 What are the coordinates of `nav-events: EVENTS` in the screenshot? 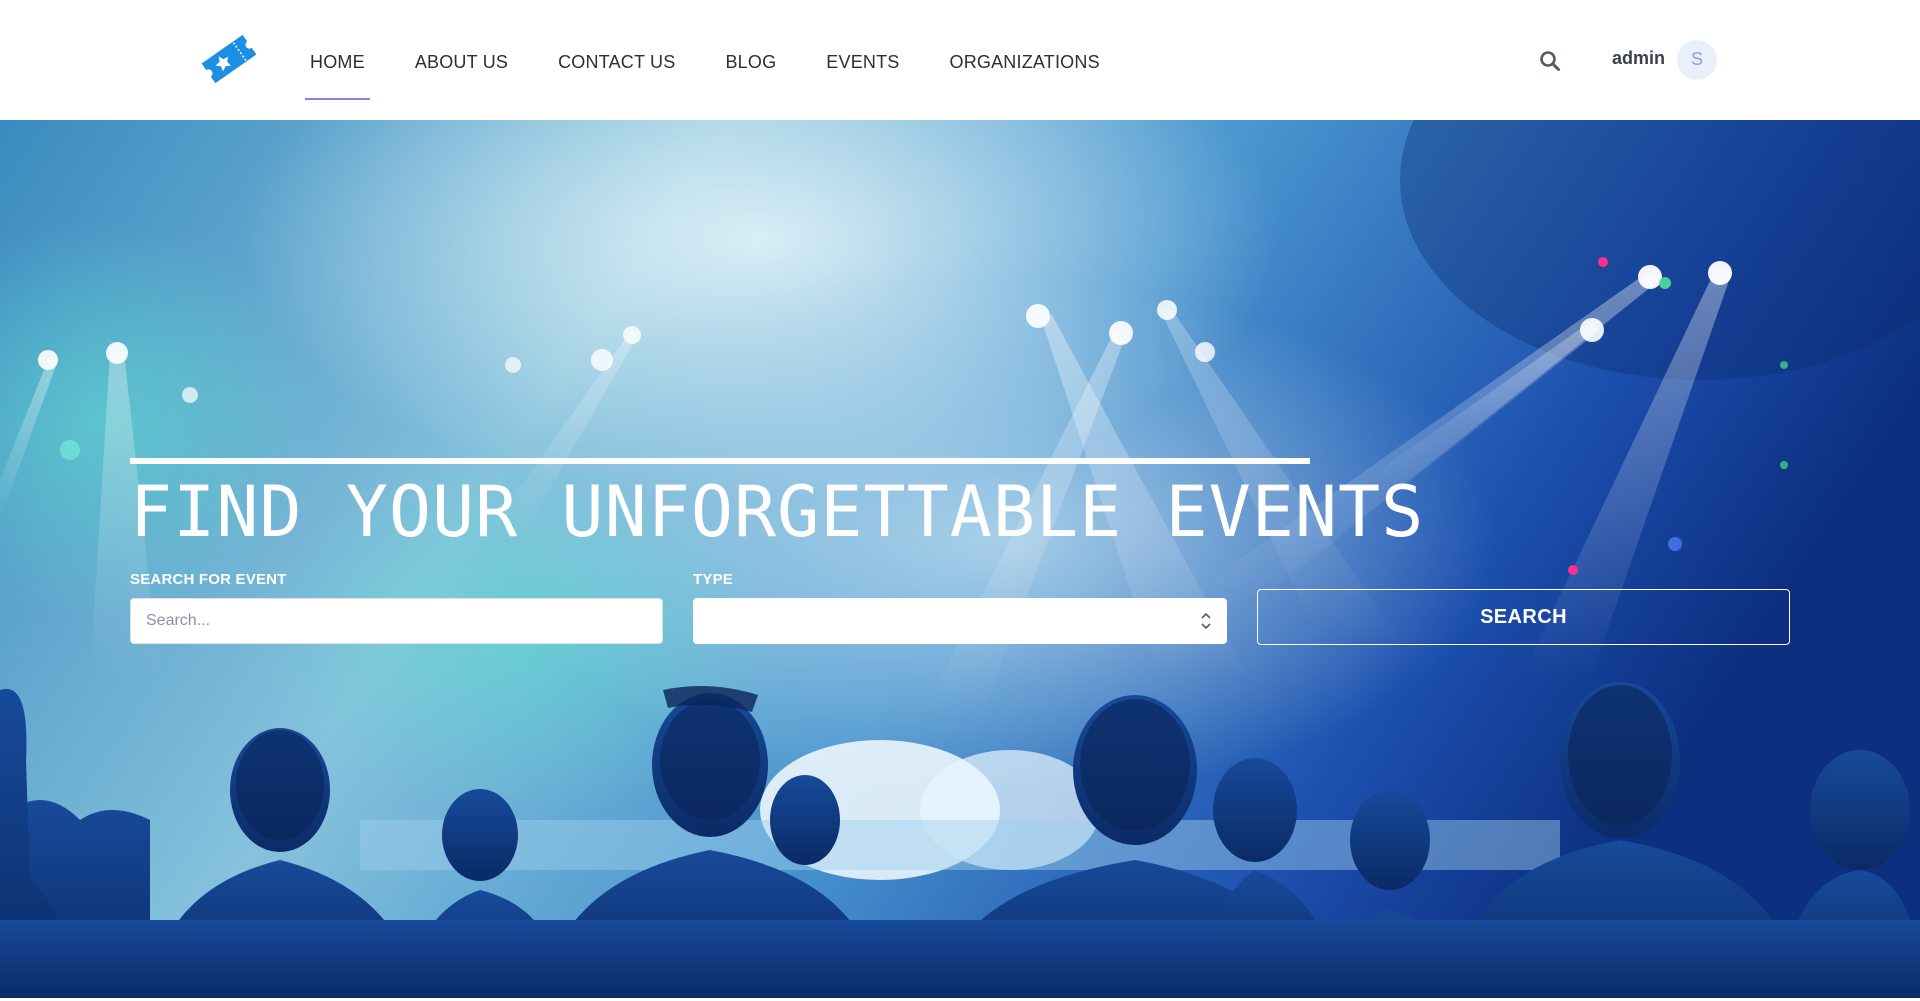 It's located at (862, 60).